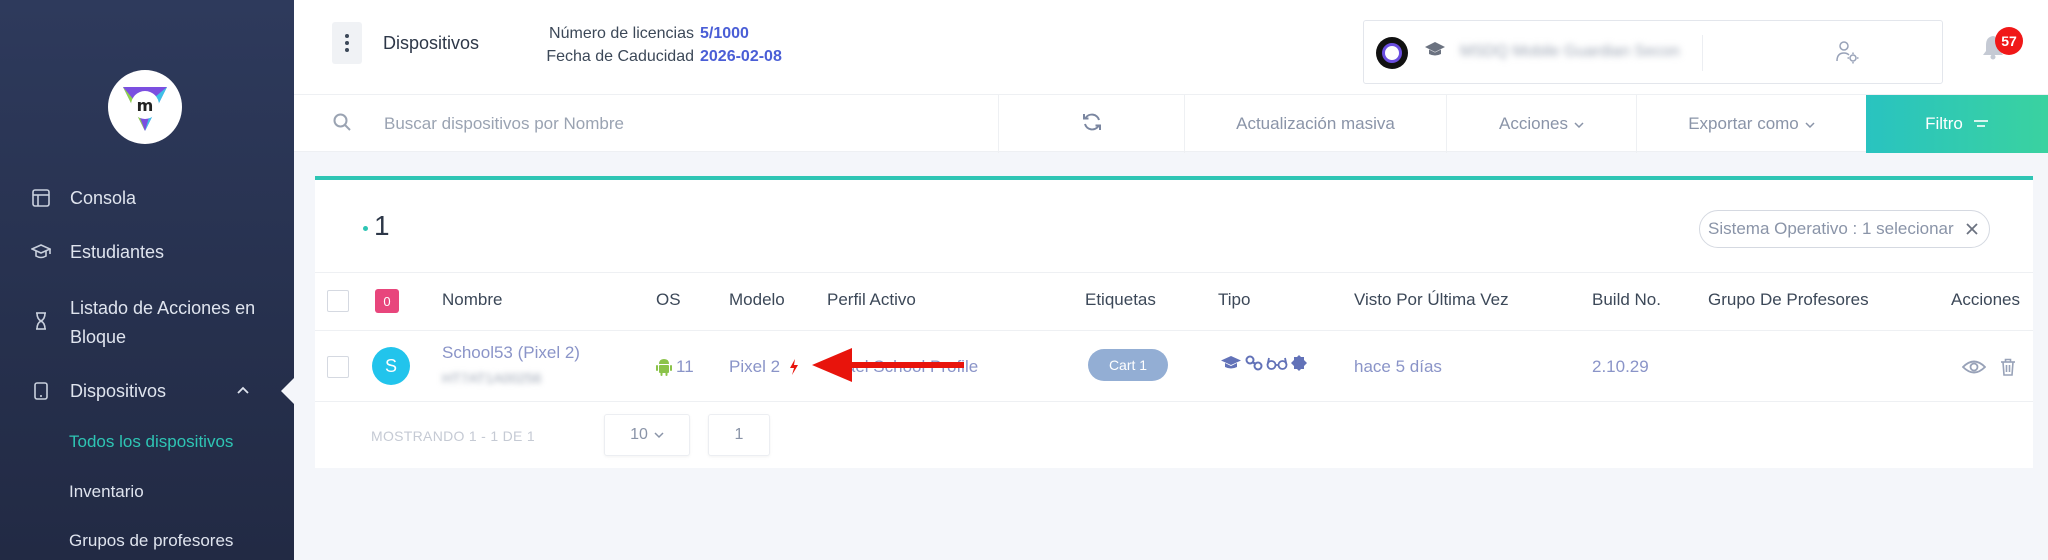 The height and width of the screenshot is (560, 2048). Describe the element at coordinates (1234, 300) in the screenshot. I see `column-header-tipo: Tipo` at that location.